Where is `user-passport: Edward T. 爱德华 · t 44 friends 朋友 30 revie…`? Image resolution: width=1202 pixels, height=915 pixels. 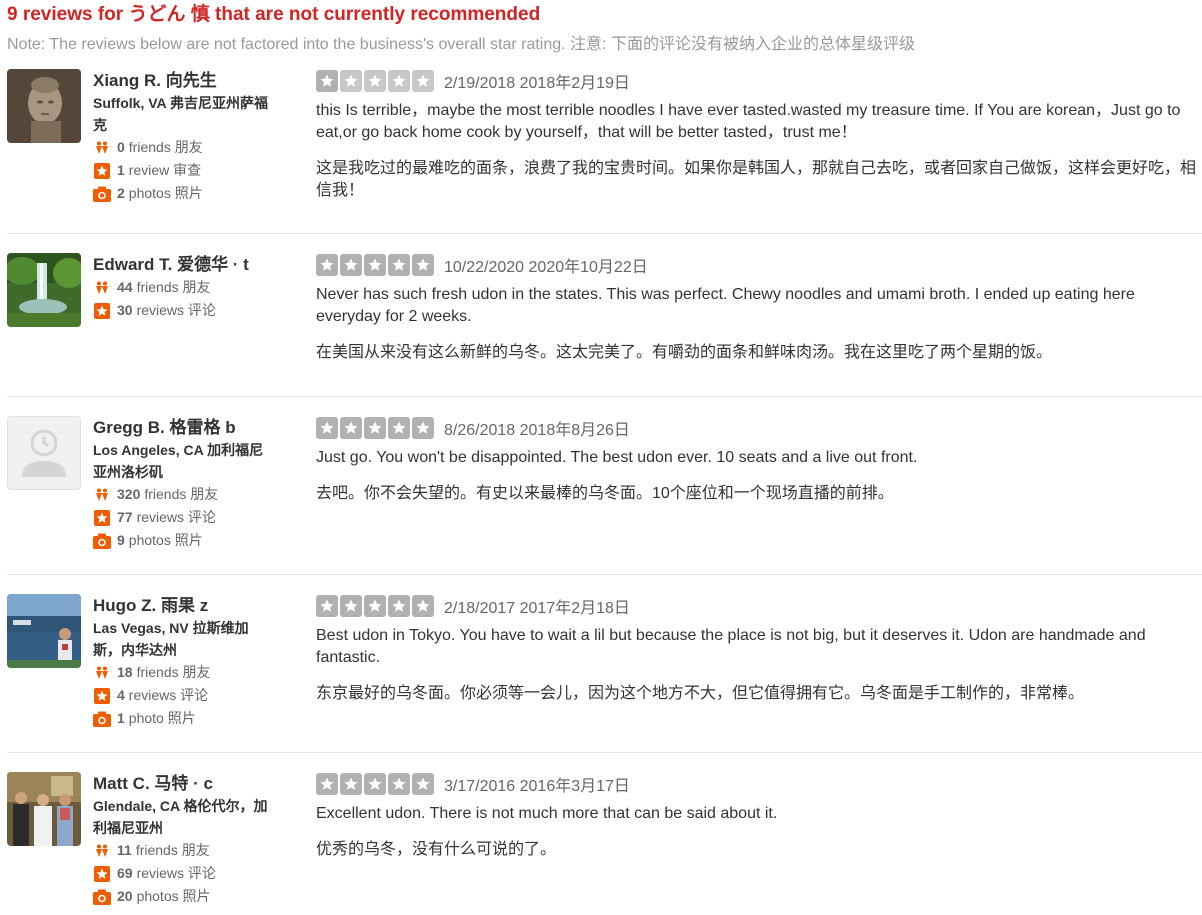
user-passport: Edward T. 爱德华 · t 44 friends 朋友 30 revie… is located at coordinates (161, 324).